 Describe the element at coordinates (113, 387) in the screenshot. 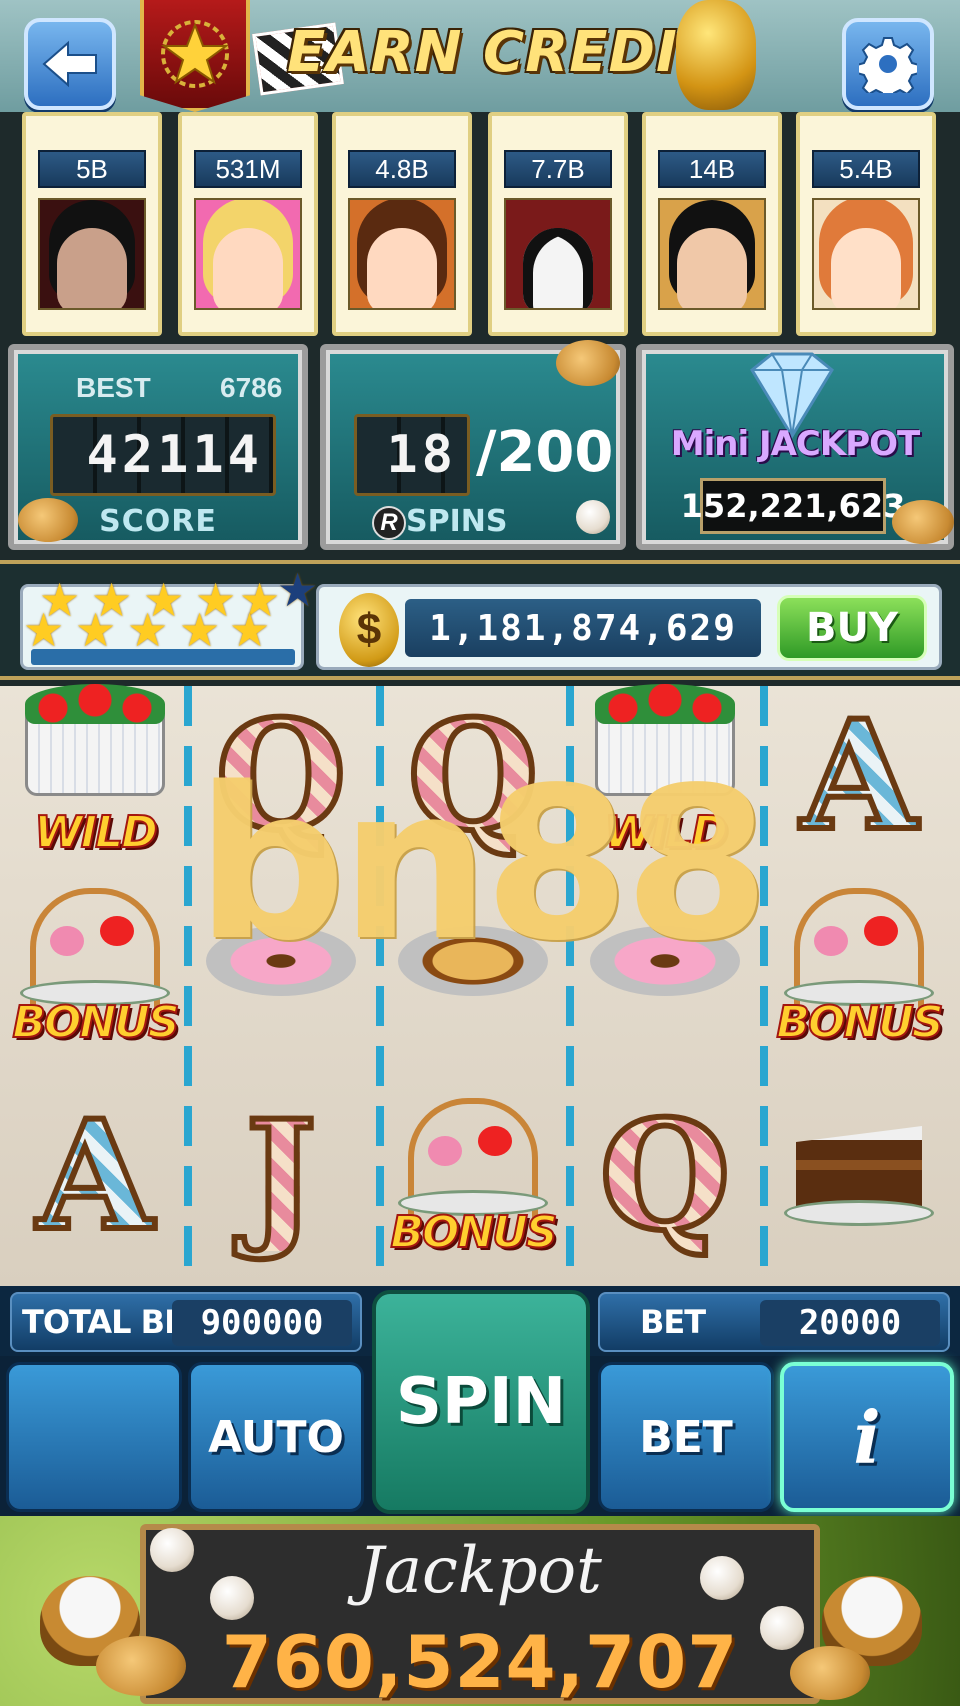

I see `best-label: BEST` at that location.